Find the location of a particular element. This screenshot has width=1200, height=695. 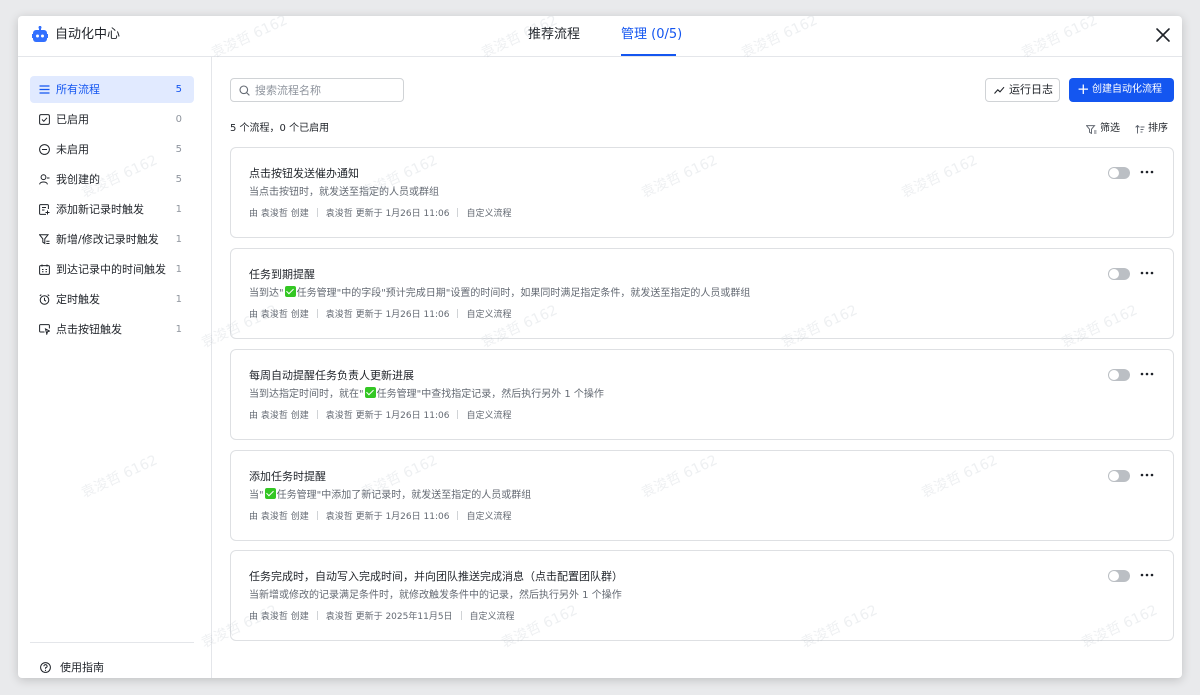

sidebar-item-label: 新增/修改记录时触发 is located at coordinates (107, 239).